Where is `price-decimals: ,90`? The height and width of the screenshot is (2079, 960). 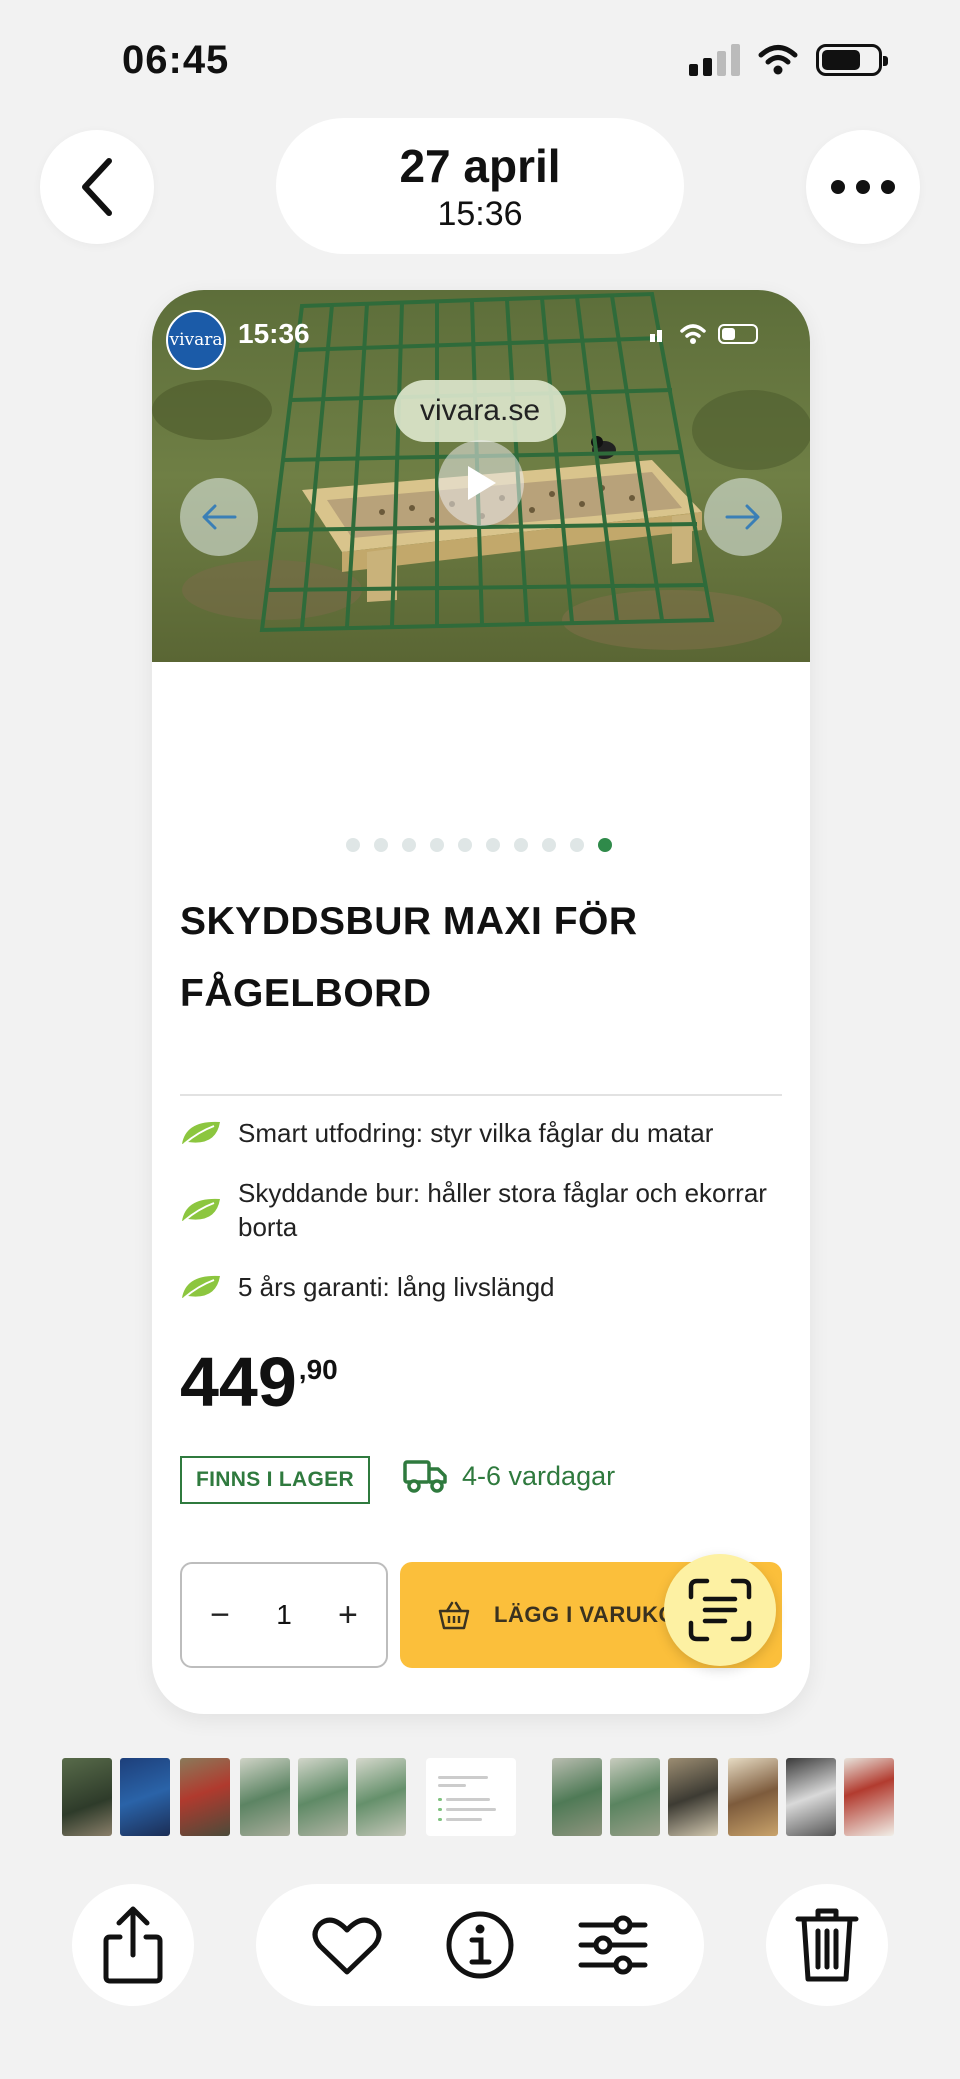 price-decimals: ,90 is located at coordinates (318, 1369).